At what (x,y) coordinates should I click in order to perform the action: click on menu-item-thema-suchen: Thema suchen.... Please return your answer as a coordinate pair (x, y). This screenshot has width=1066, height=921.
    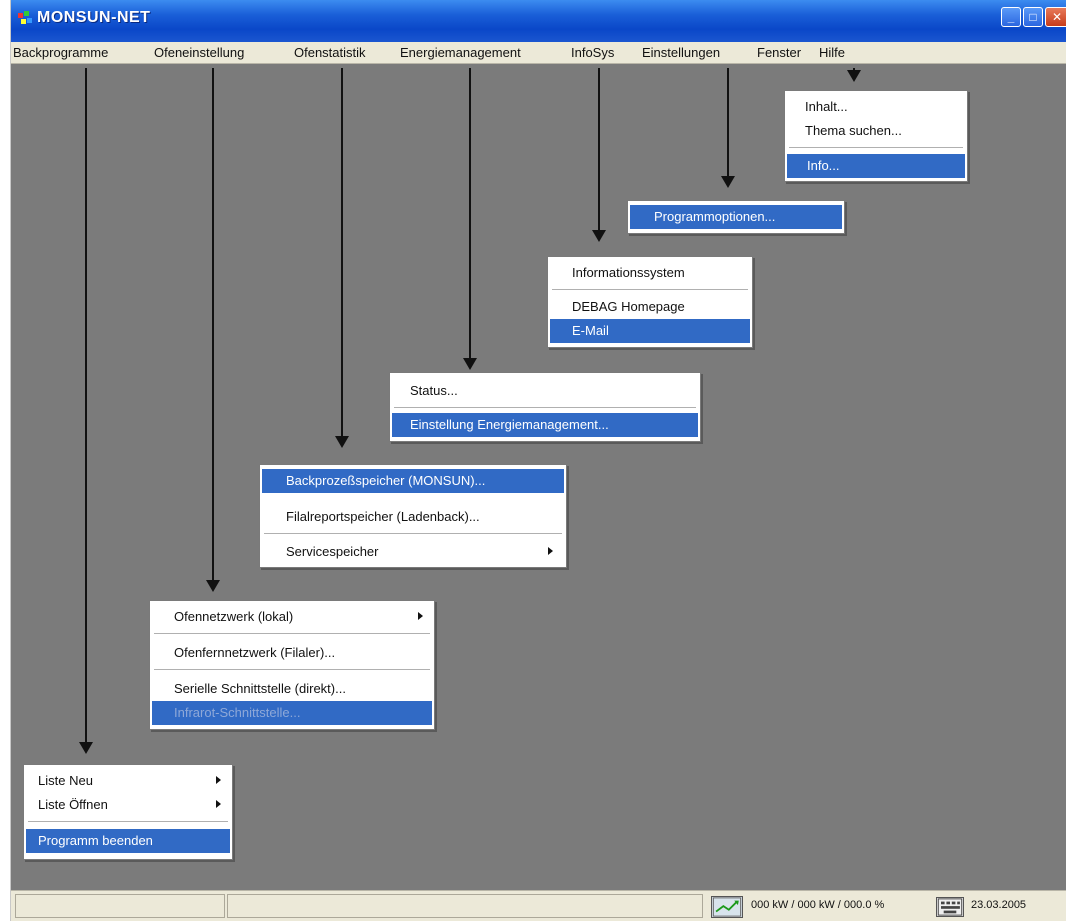
    Looking at the image, I should click on (876, 131).